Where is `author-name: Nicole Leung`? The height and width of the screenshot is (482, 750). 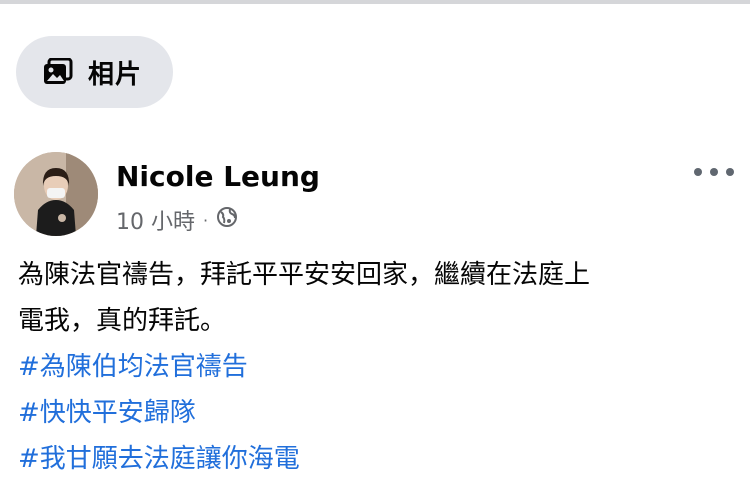
author-name: Nicole Leung is located at coordinates (218, 176).